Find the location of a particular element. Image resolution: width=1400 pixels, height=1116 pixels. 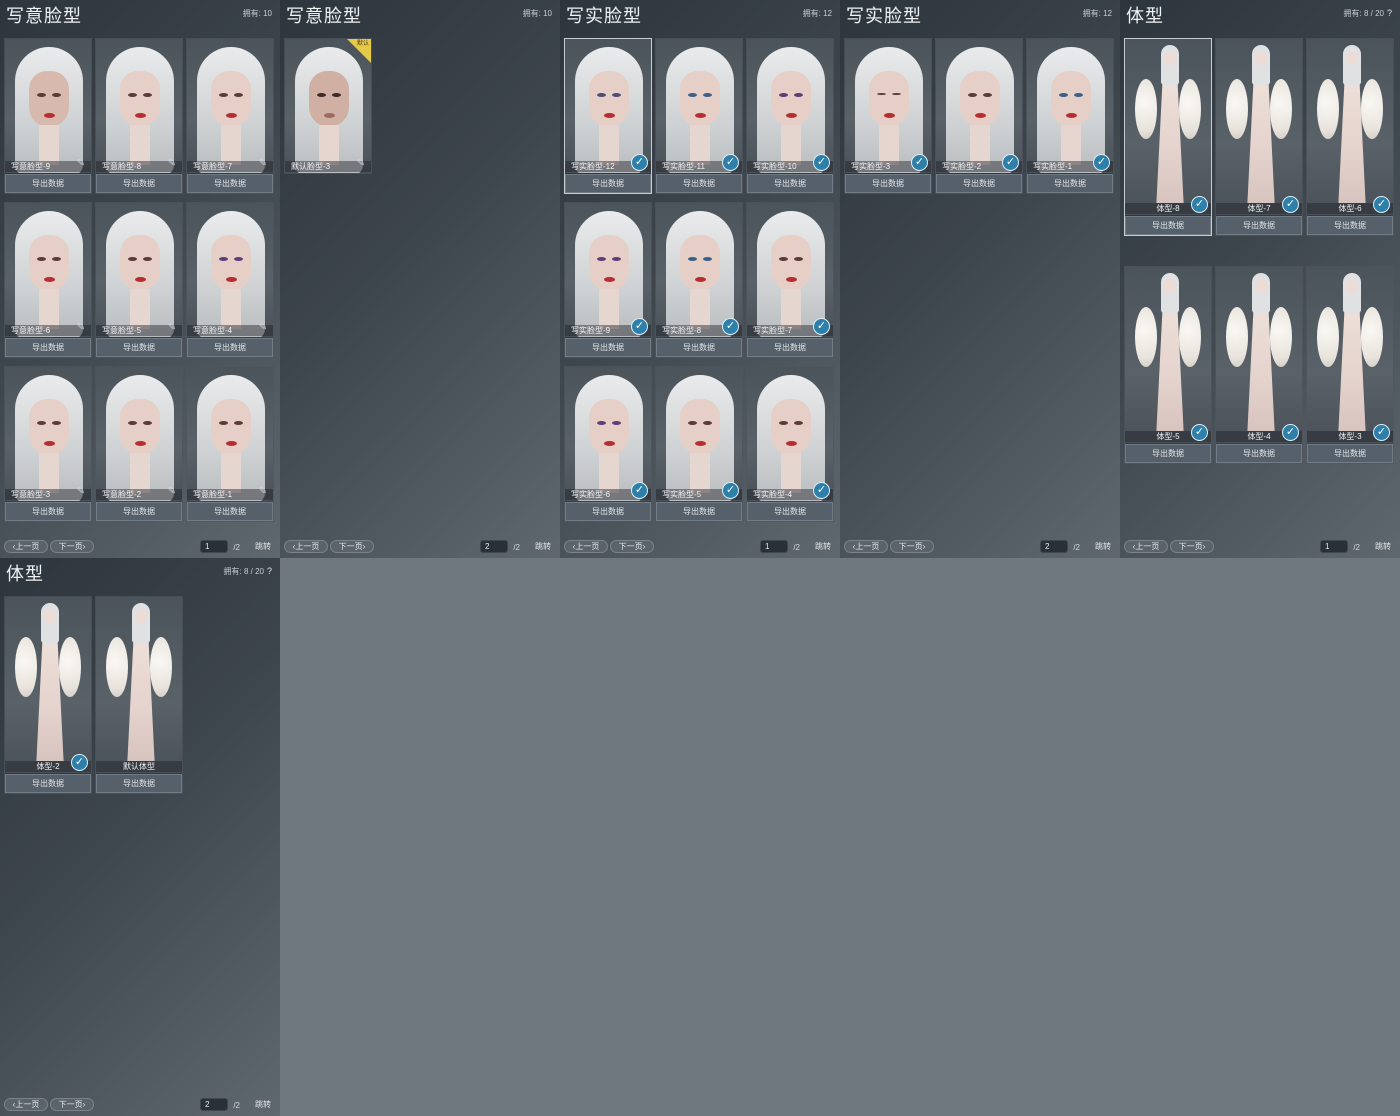

body-card: 体型-2 ✓ 导出数据 is located at coordinates (48, 695).